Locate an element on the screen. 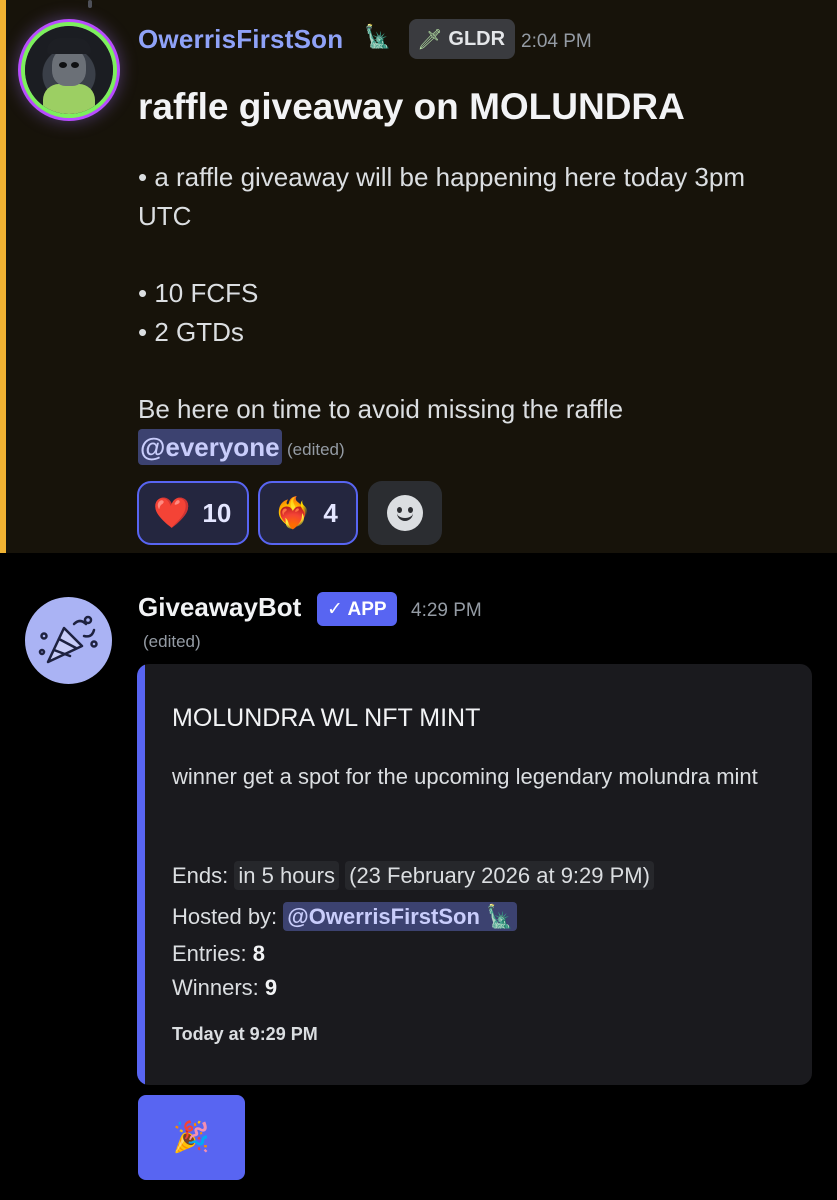  reaction-count: 10 is located at coordinates (217, 512).